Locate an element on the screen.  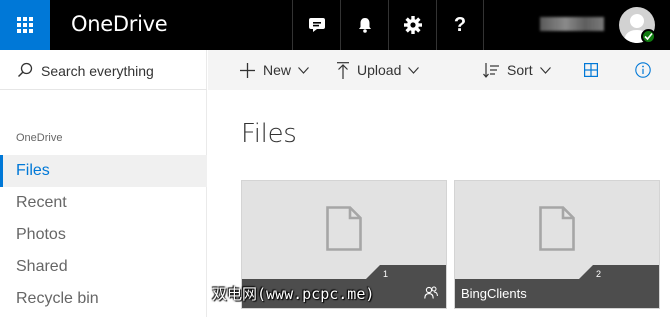
info-icon is located at coordinates (643, 70).